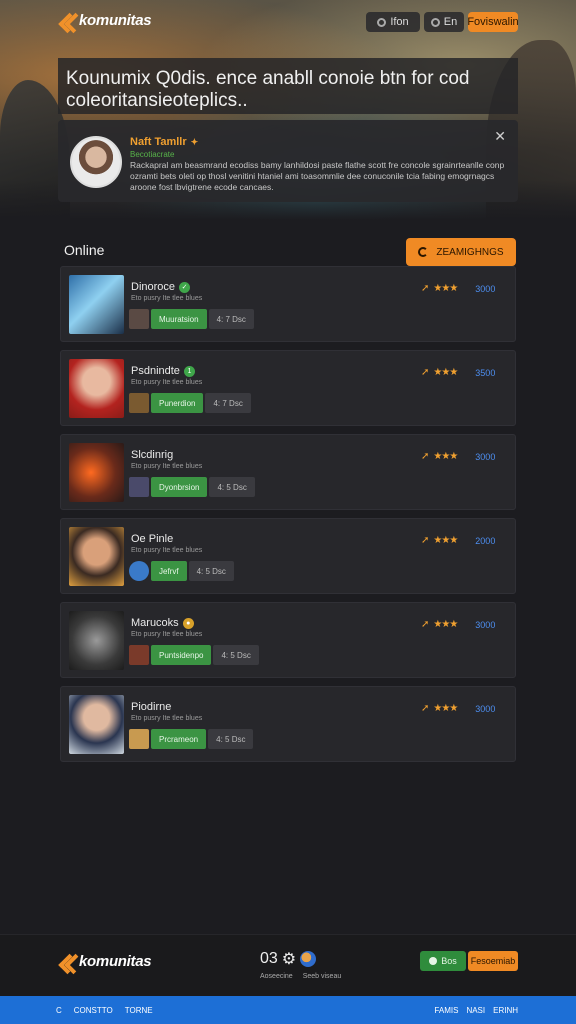 Image resolution: width=576 pixels, height=1024 pixels. I want to click on status-badge: Prcrameon, so click(179, 739).